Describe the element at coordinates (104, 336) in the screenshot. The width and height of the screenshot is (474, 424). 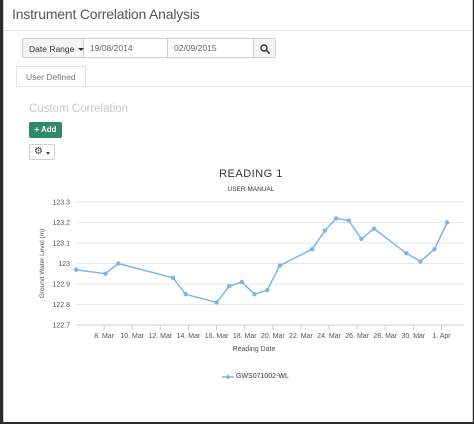
I see `x-tick-label: 8. Mar` at that location.